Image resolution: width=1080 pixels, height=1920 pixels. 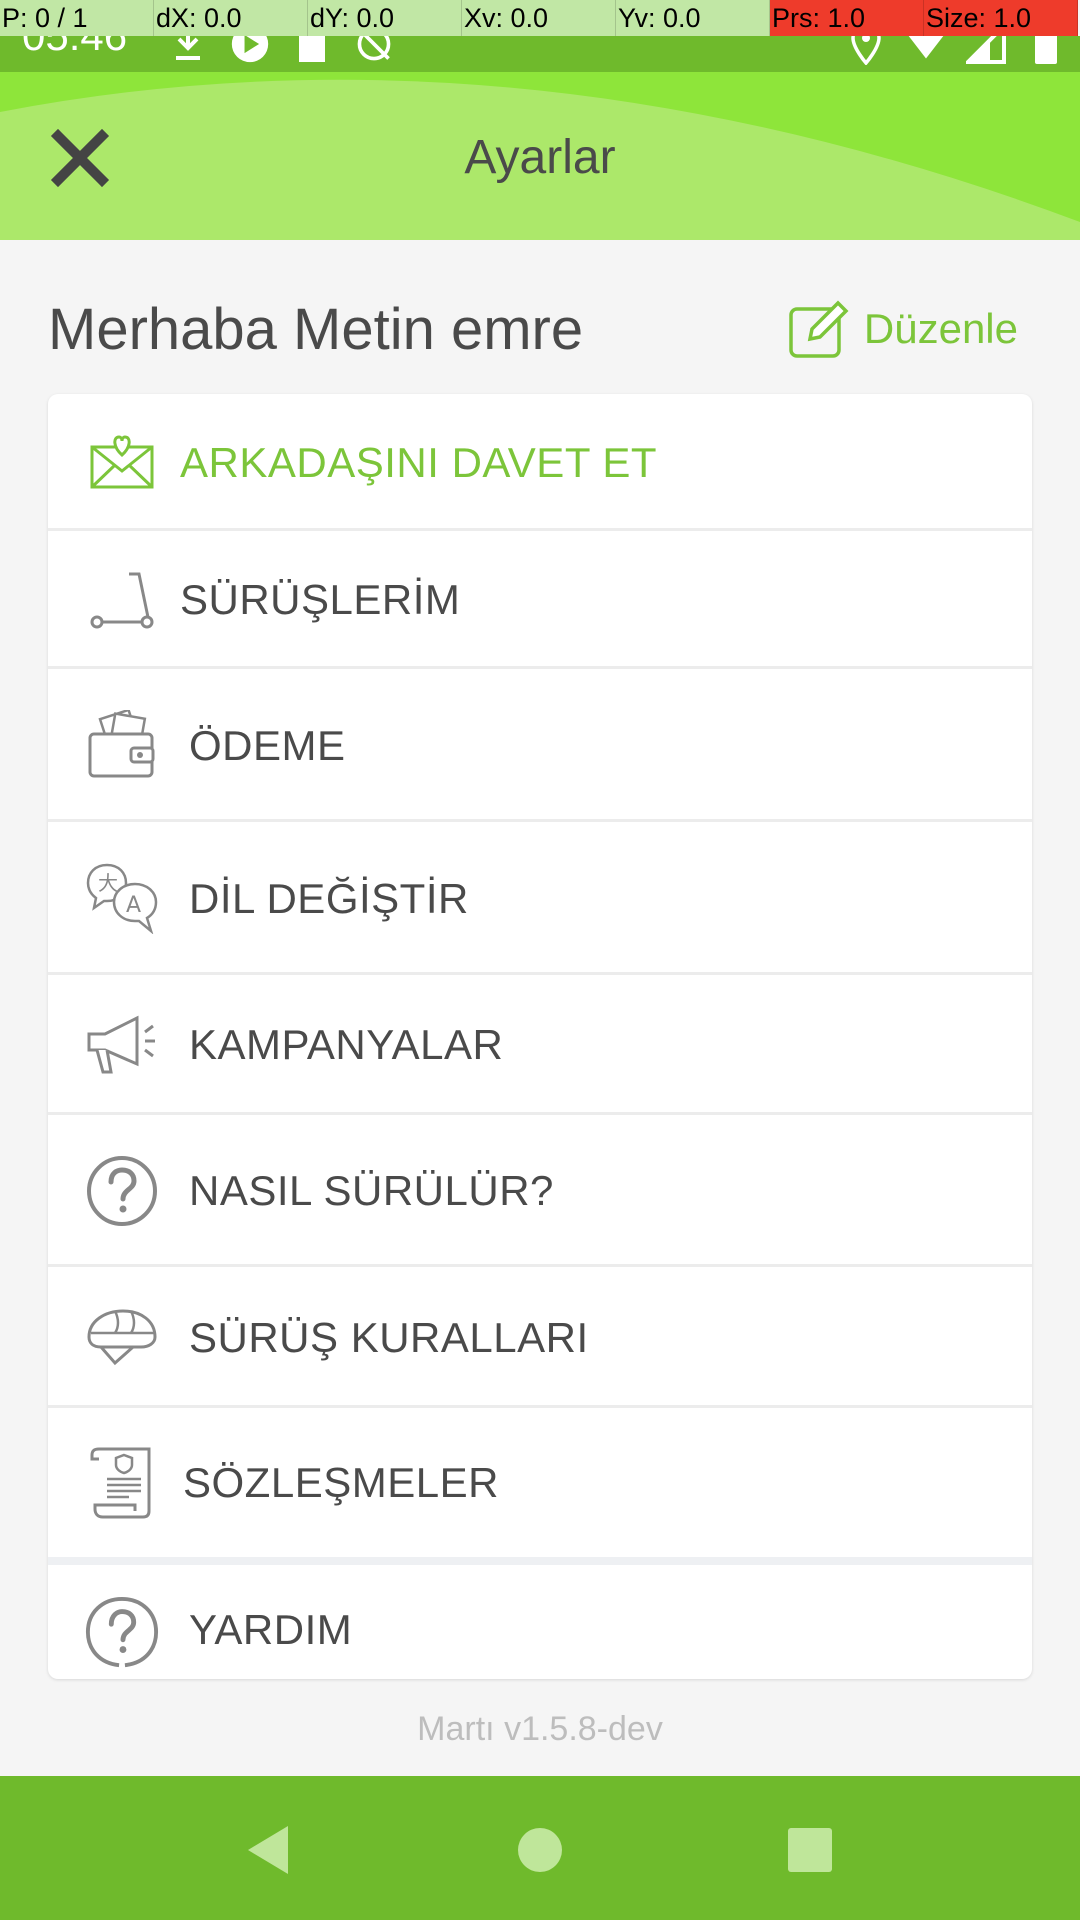 I want to click on menu-item-label: NASIL SÜRÜLÜR?, so click(x=371, y=1190).